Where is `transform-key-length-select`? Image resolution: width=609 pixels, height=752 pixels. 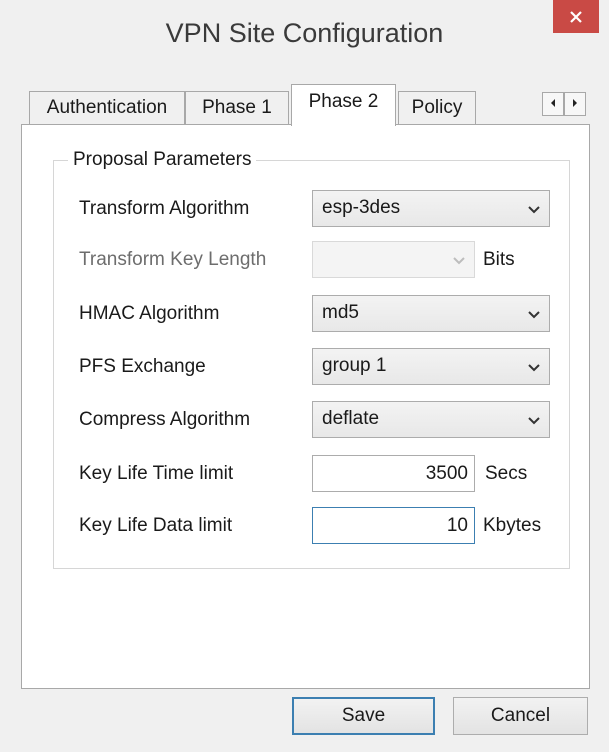 transform-key-length-select is located at coordinates (393, 259).